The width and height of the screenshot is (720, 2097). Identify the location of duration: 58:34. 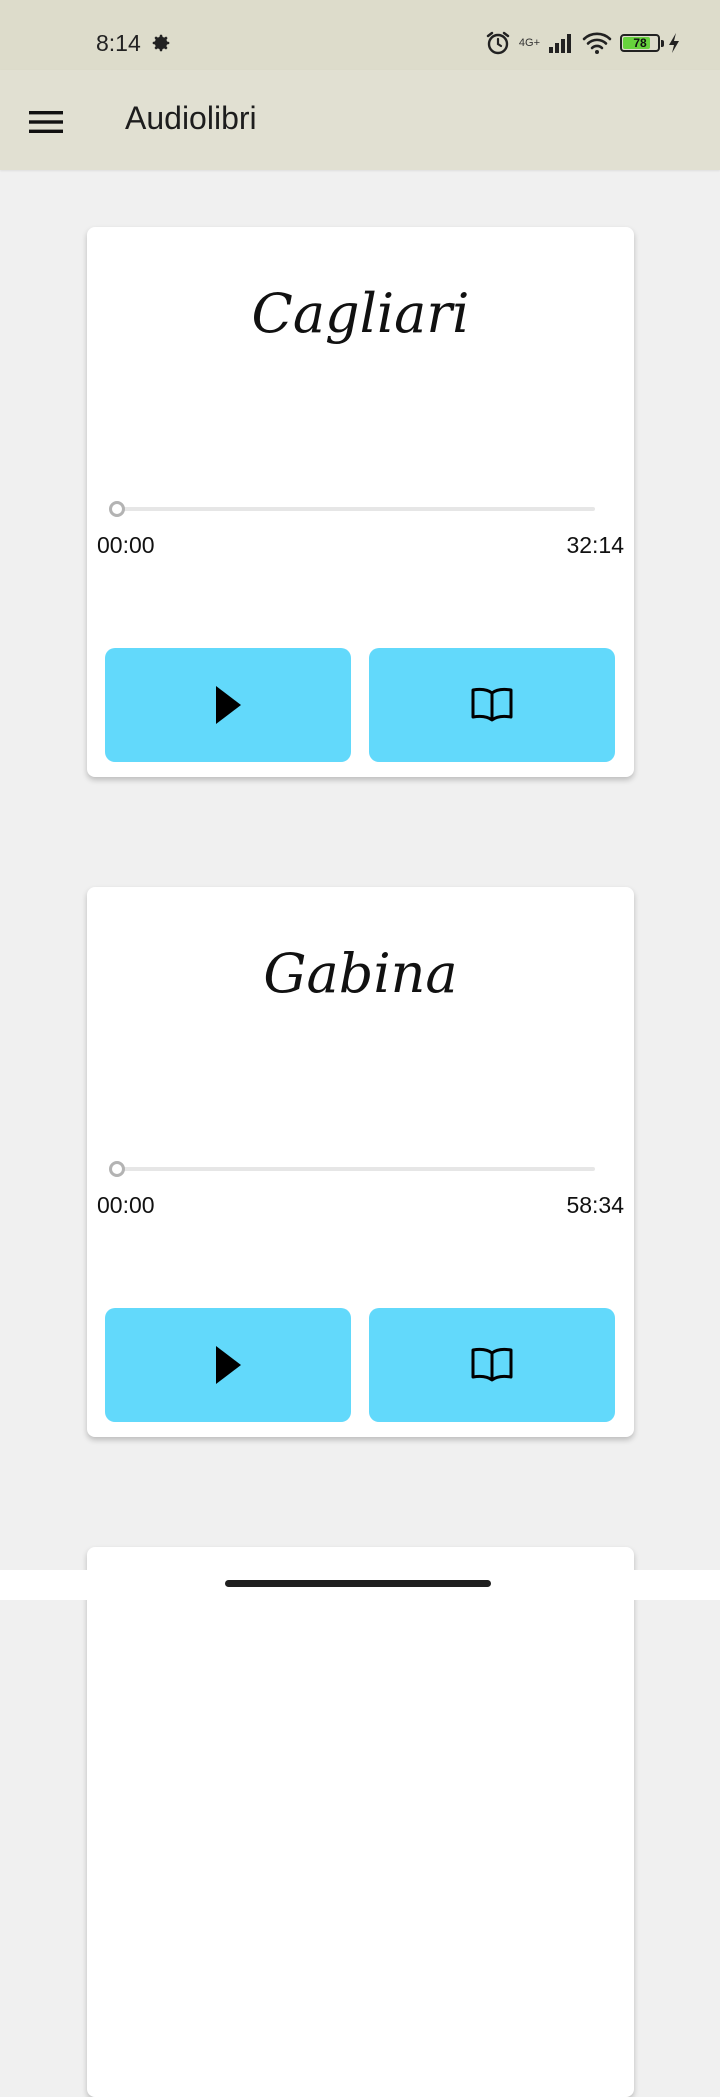
(595, 1205).